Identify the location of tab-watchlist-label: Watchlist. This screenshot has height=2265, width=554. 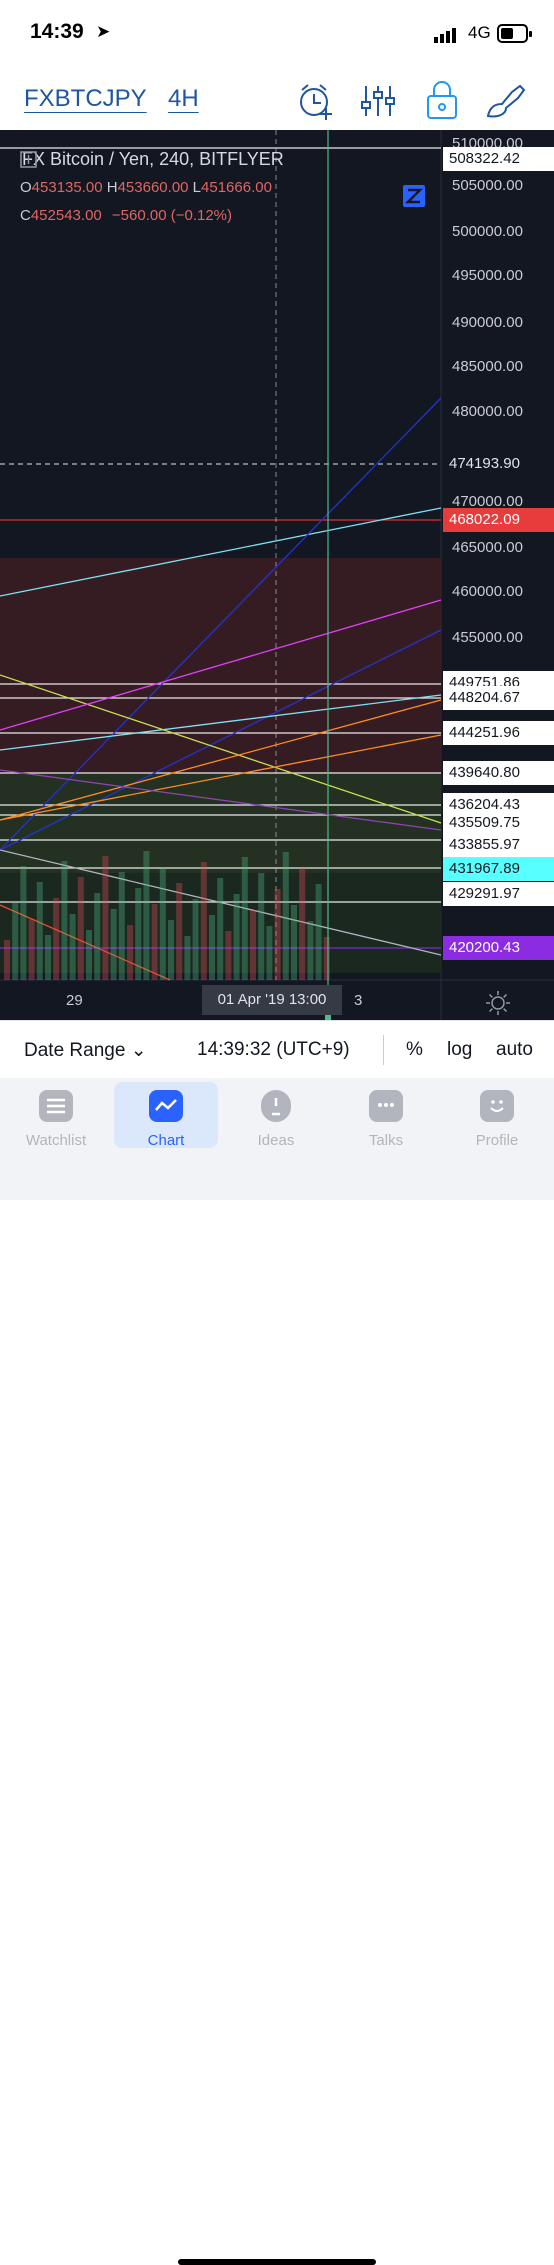
(56, 1140).